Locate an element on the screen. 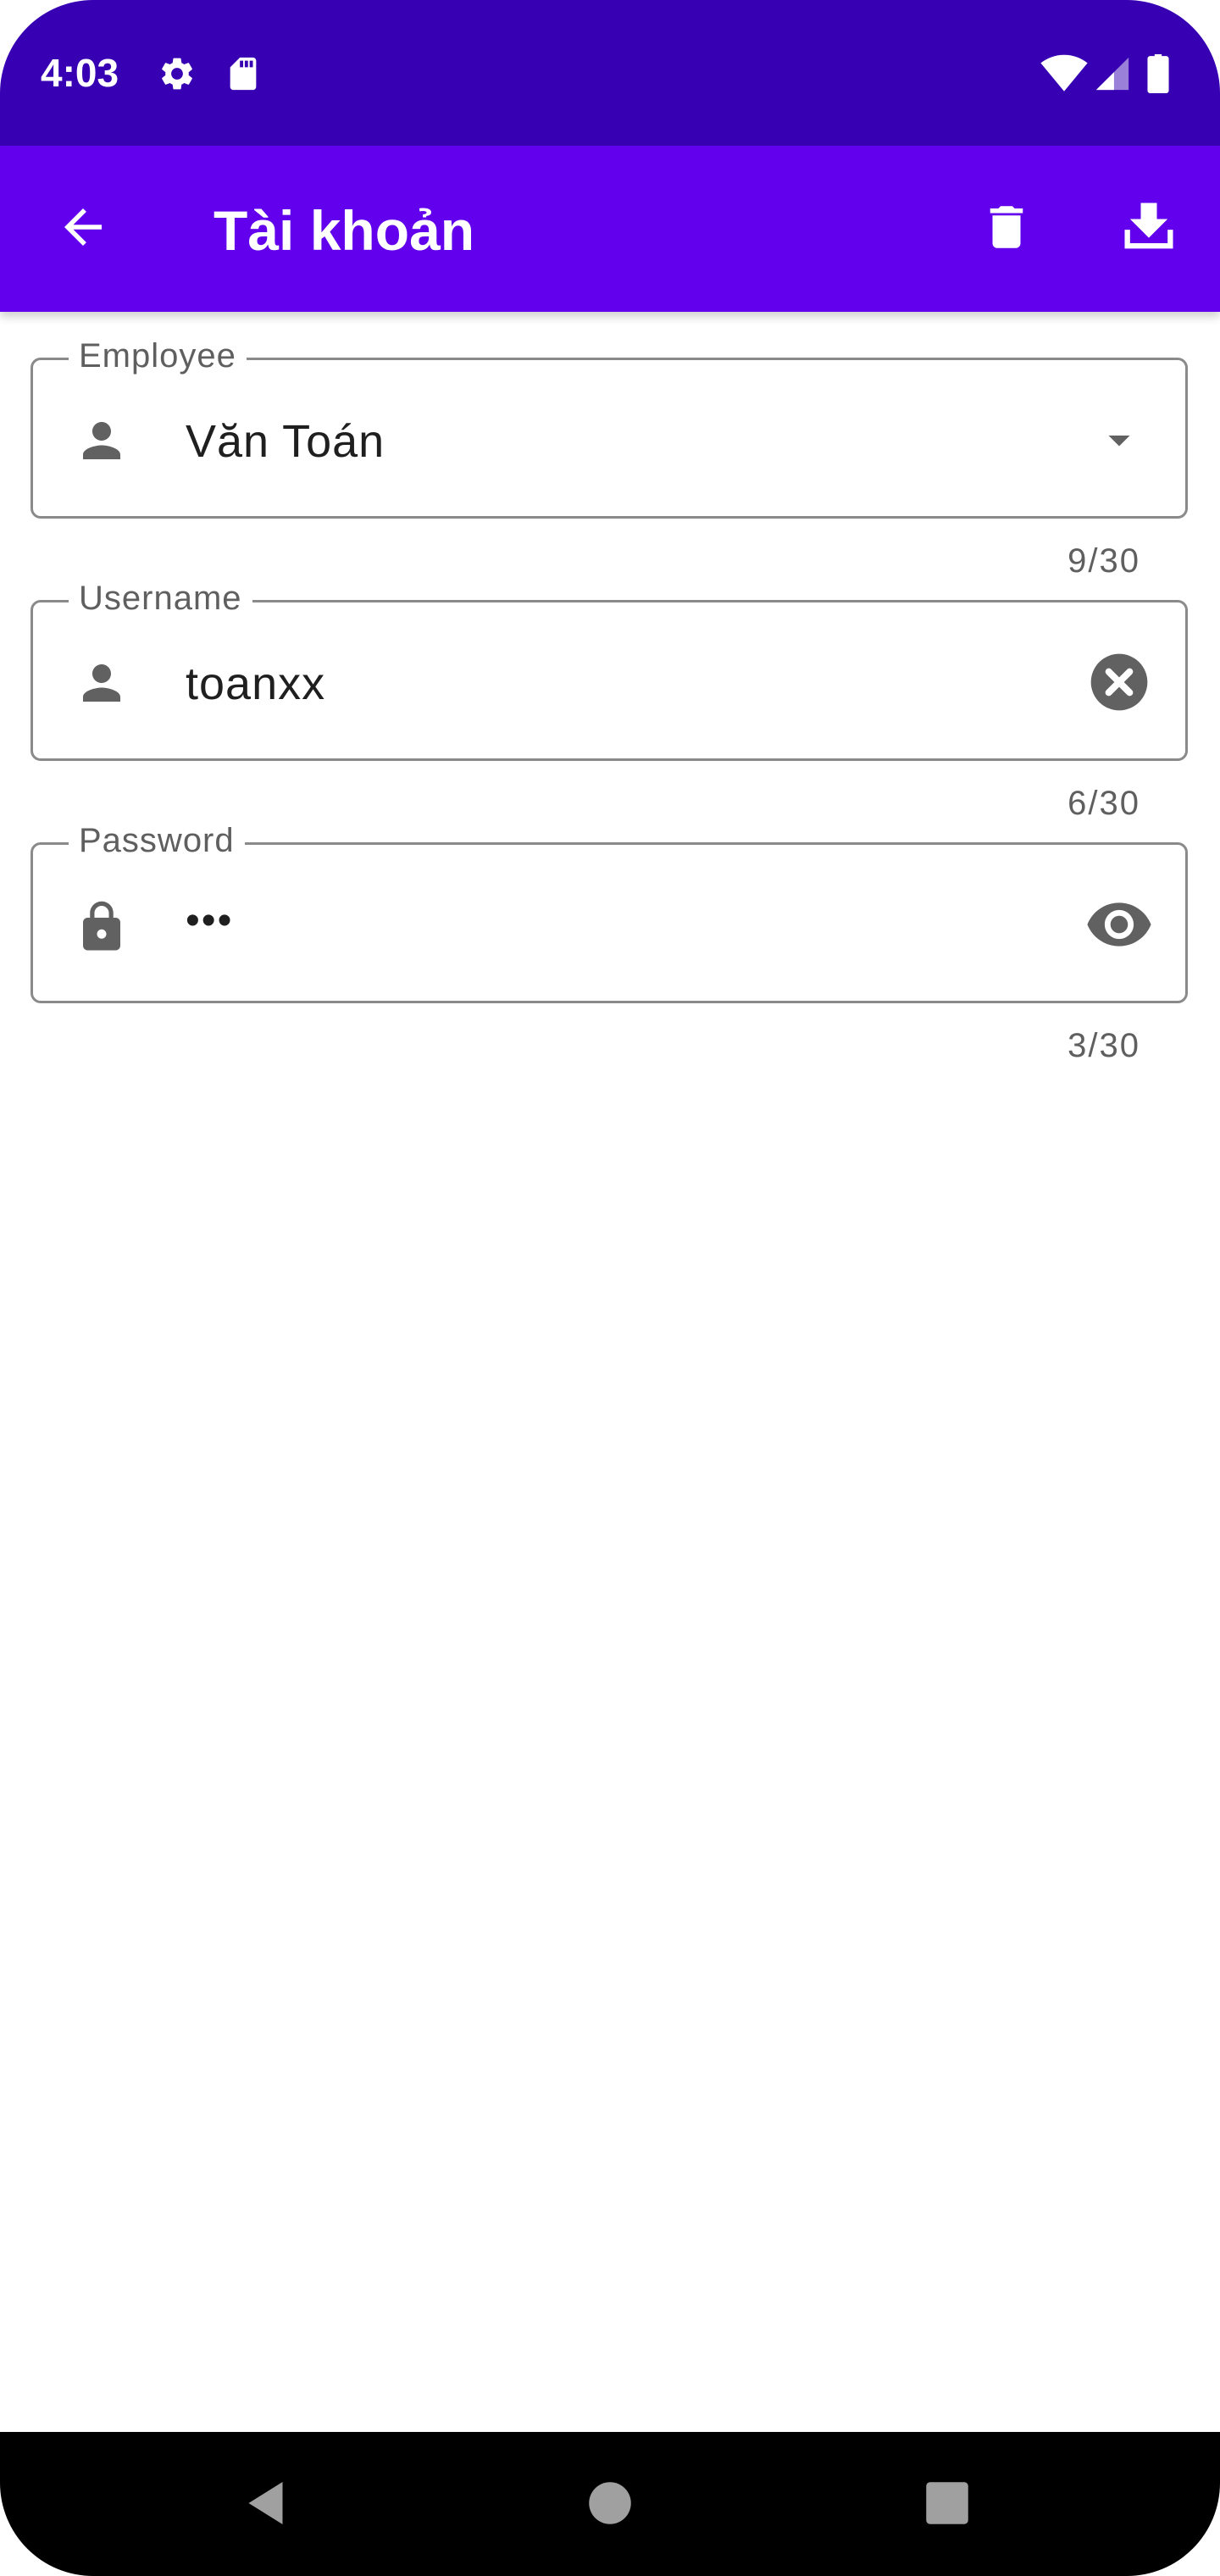 This screenshot has height=2576, width=1220. recents-square-icon is located at coordinates (947, 2505).